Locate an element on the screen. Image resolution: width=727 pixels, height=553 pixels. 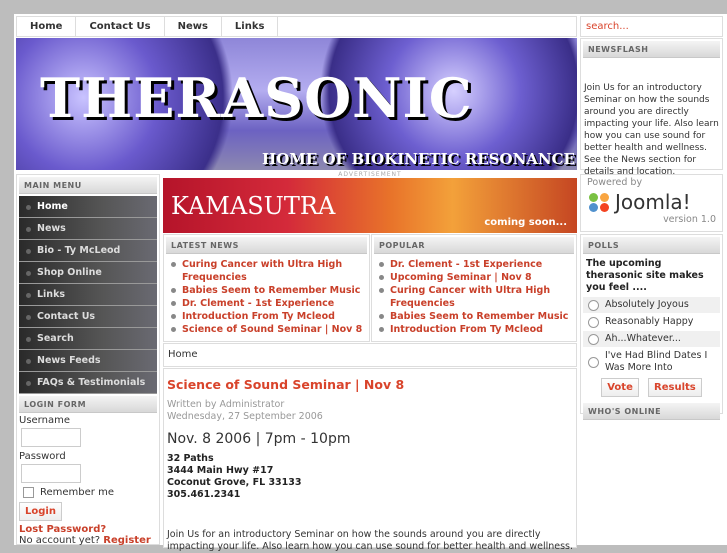
joomla-logo-icon is located at coordinates (600, 202).